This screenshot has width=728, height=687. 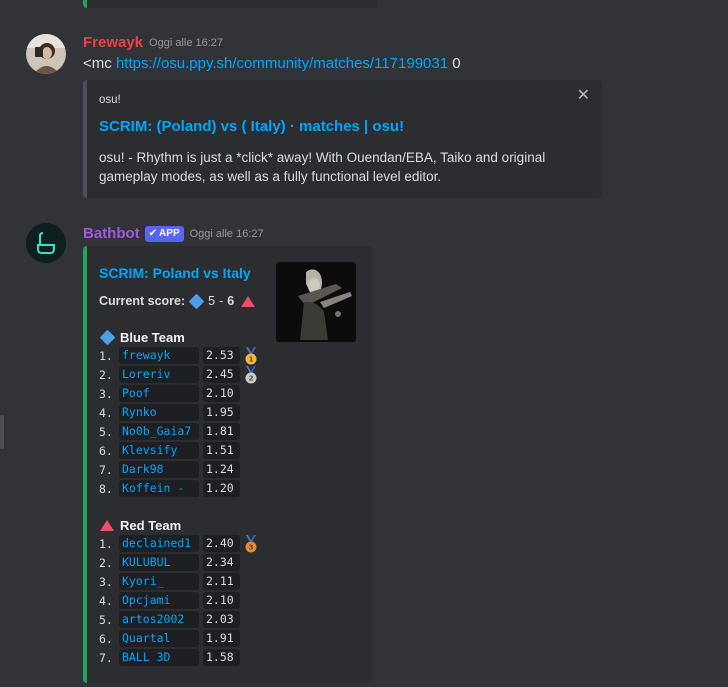 What do you see at coordinates (221, 469) in the screenshot?
I see `player-score: 1.24` at bounding box center [221, 469].